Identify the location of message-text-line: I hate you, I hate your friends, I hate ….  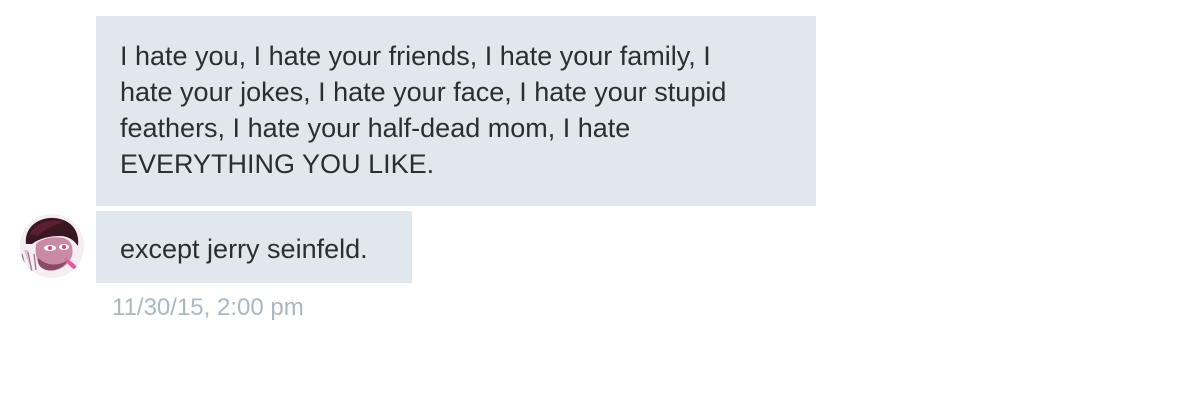
(415, 56).